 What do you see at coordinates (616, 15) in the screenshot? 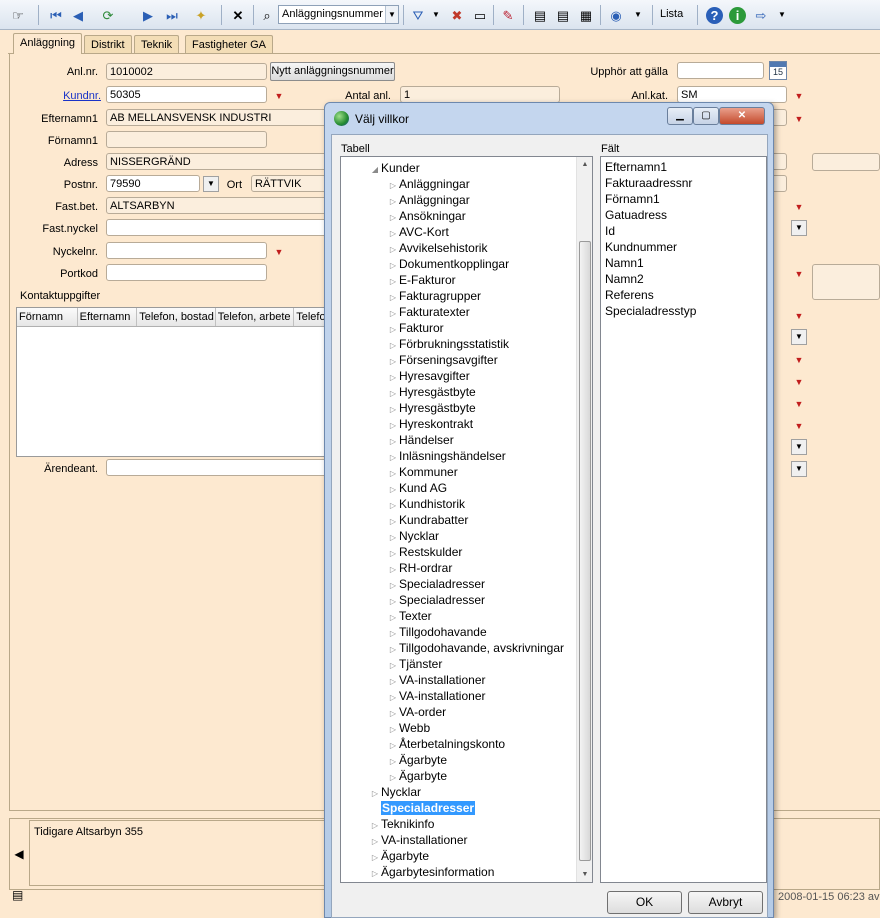
I see `globe-icon: ◉` at bounding box center [616, 15].